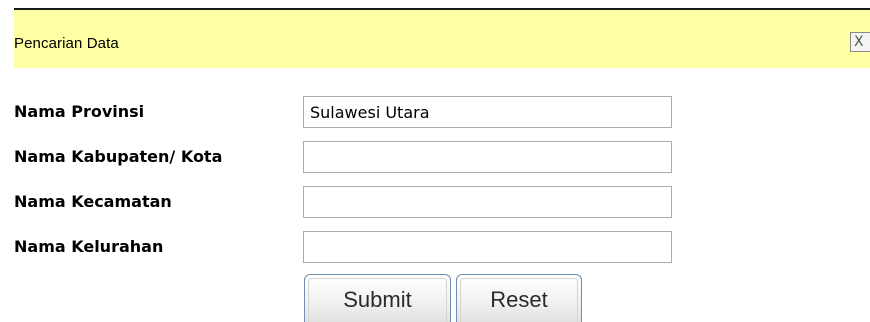 This screenshot has width=870, height=322. I want to click on kelurahan-input, so click(487, 247).